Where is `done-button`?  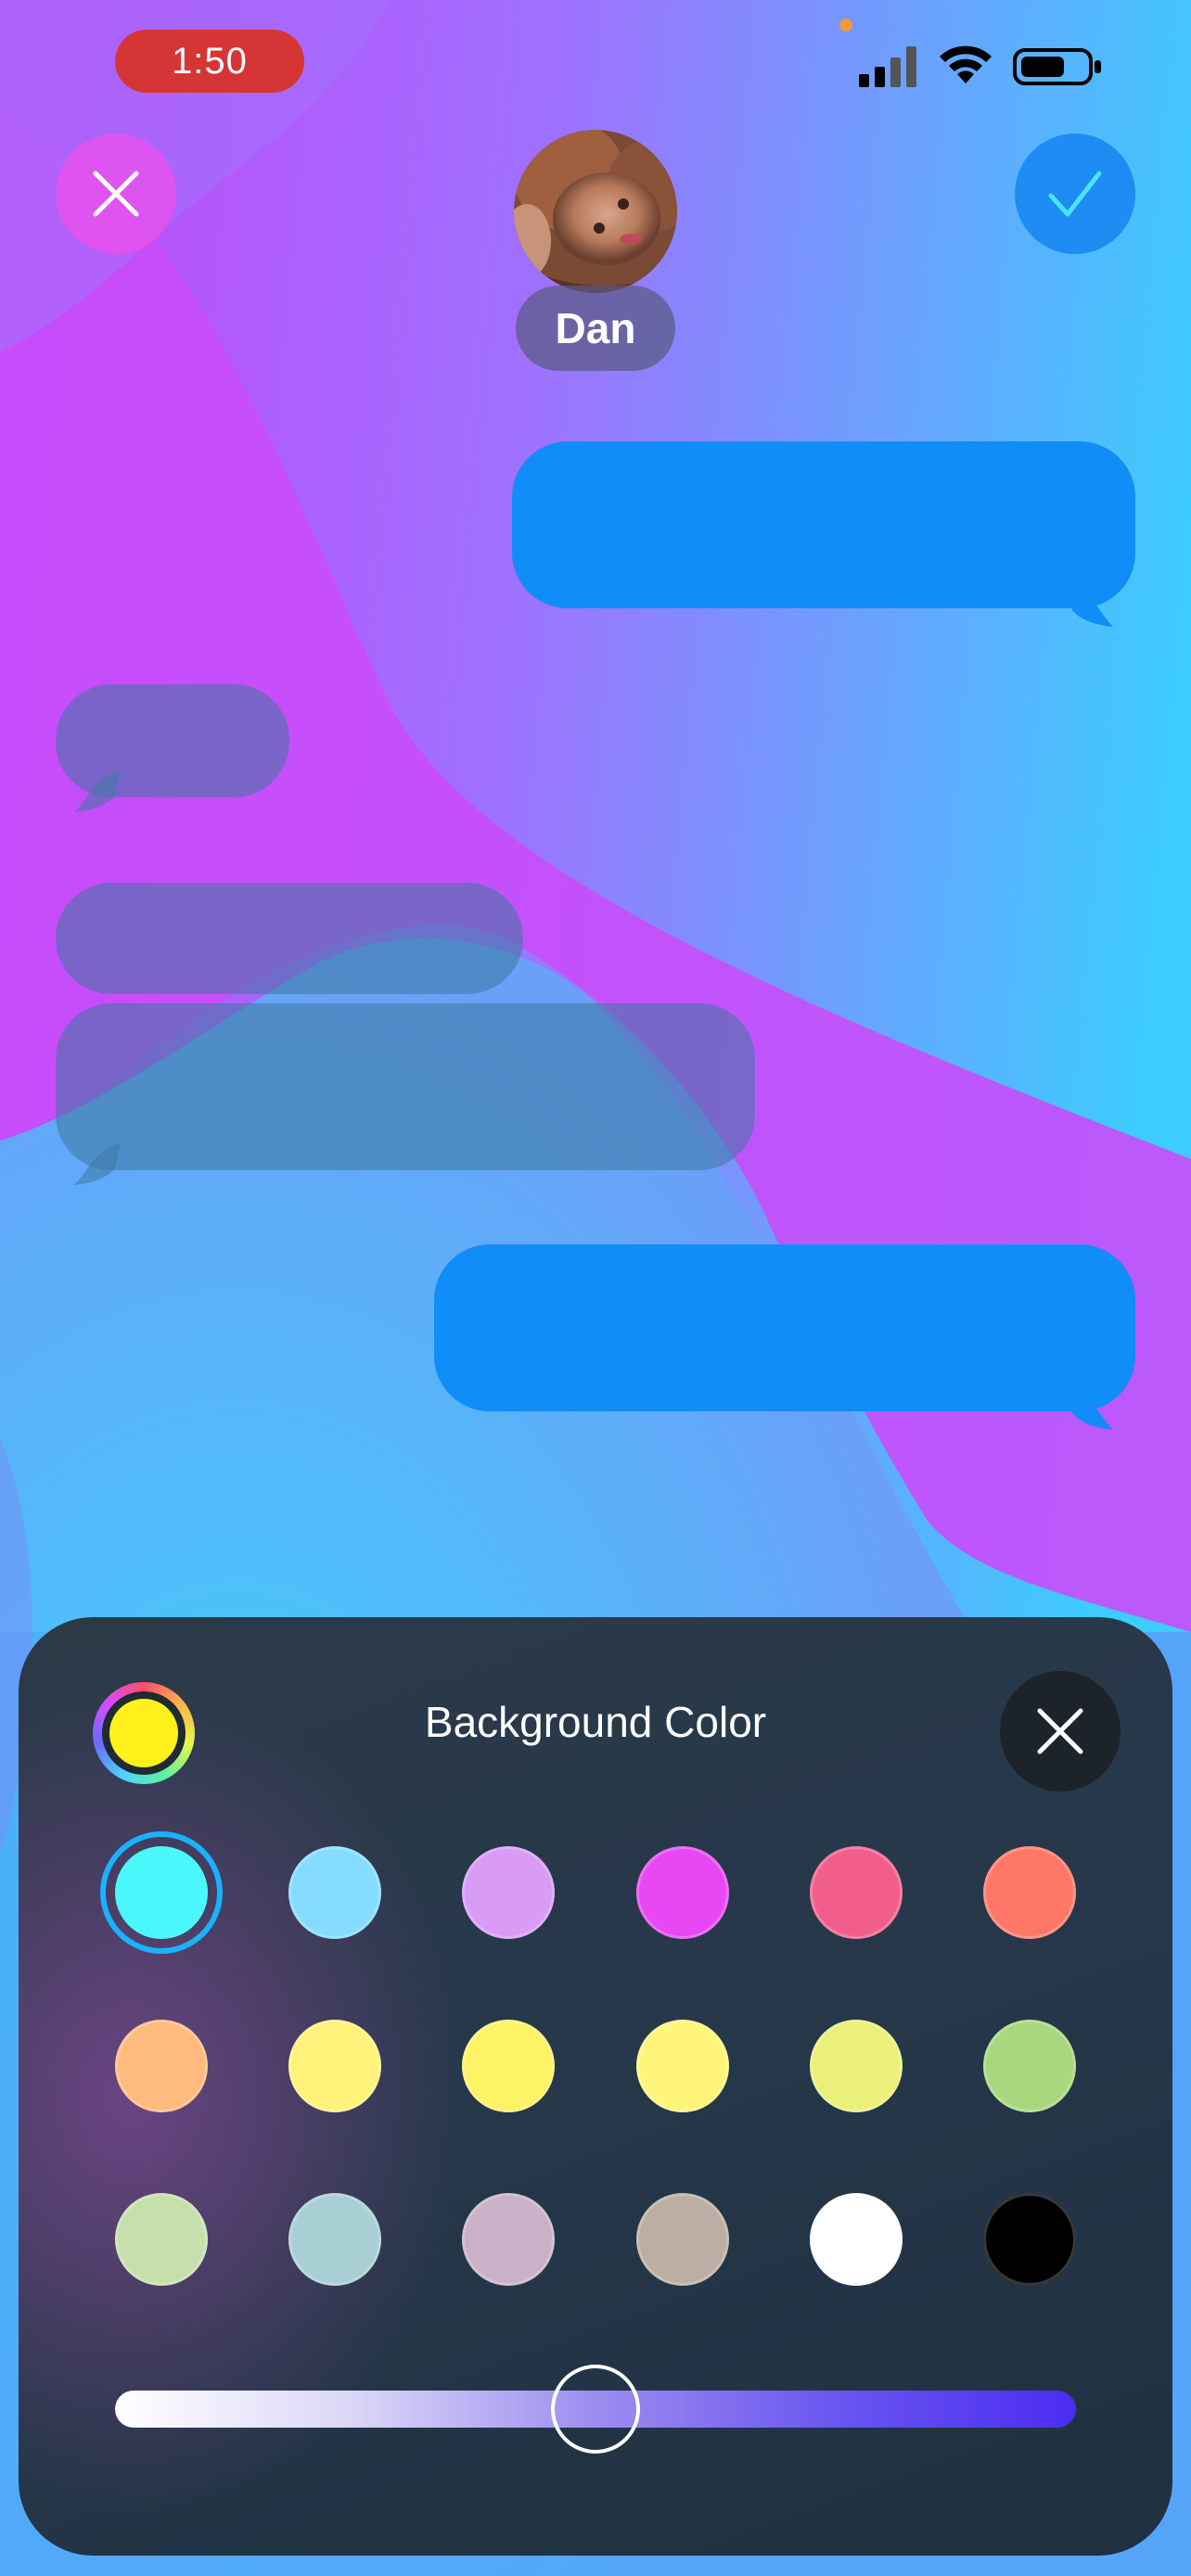 done-button is located at coordinates (1075, 194).